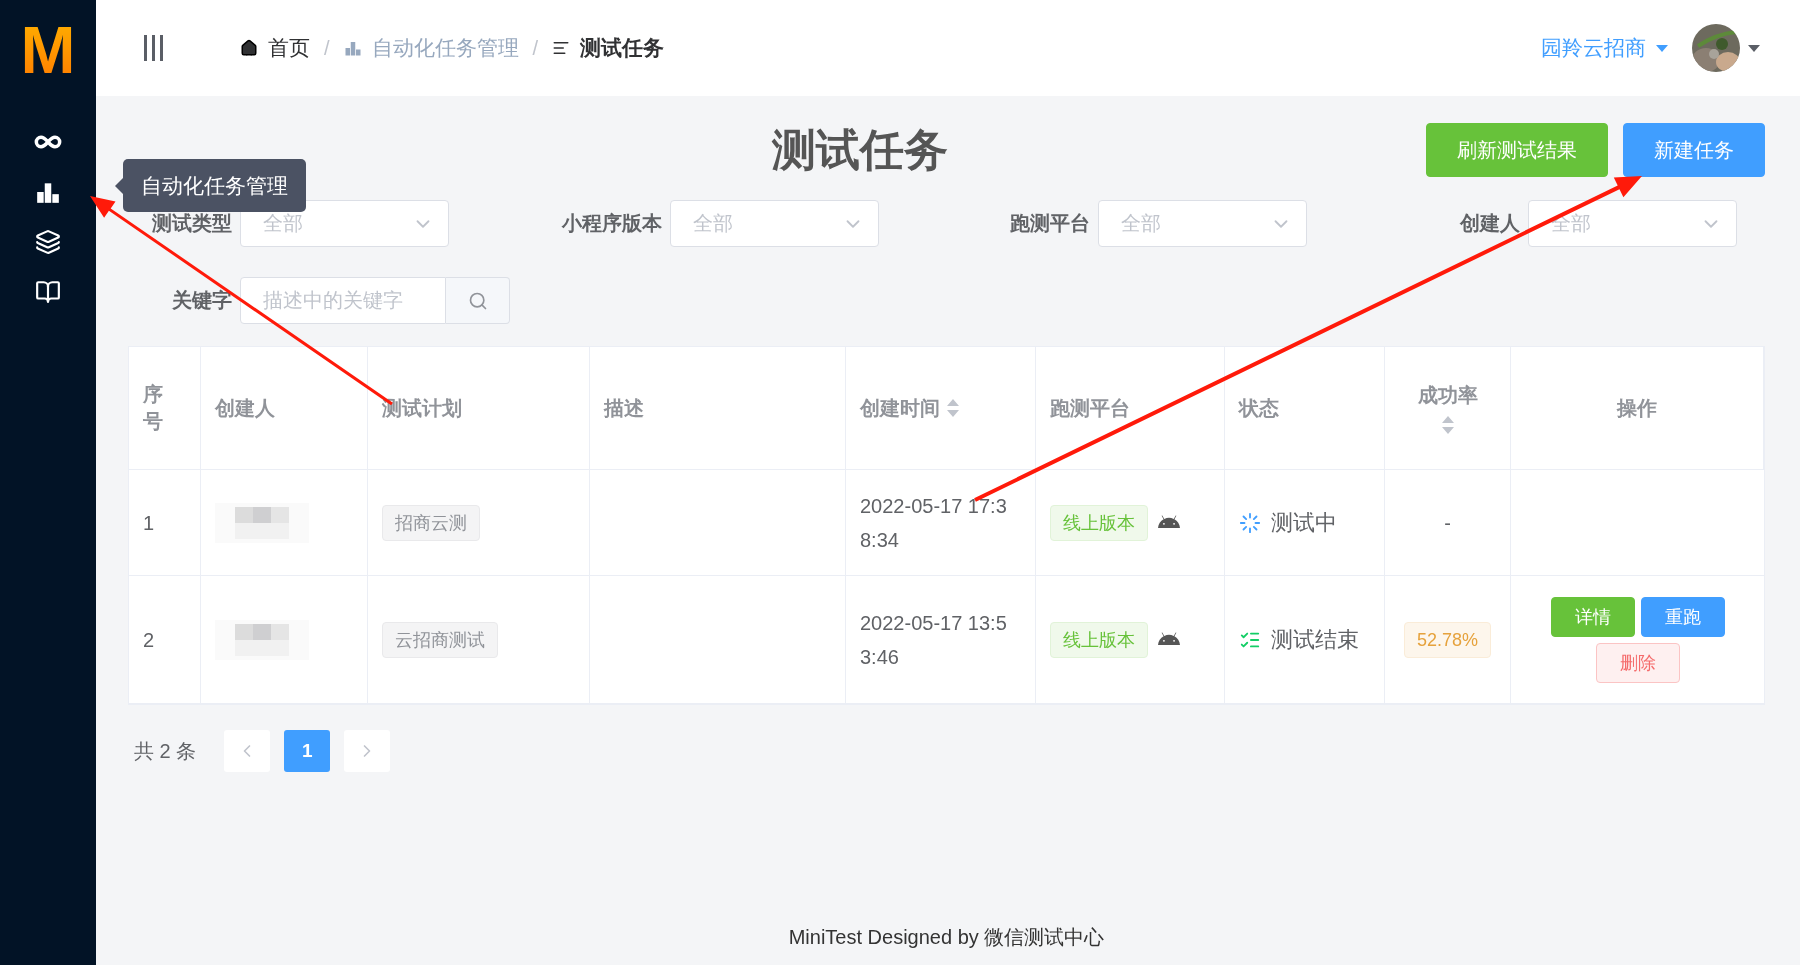 The width and height of the screenshot is (1800, 965). I want to click on footer-text: MiniTest Designed by 微信测试中心, so click(946, 937).